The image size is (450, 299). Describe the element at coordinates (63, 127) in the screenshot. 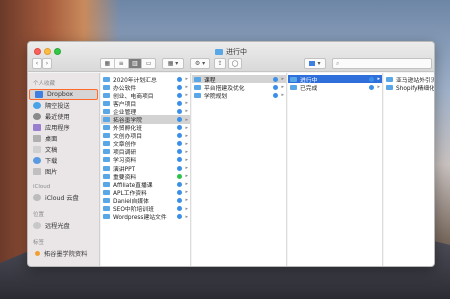

I see `sidebar-item-applications: 应用程序` at that location.